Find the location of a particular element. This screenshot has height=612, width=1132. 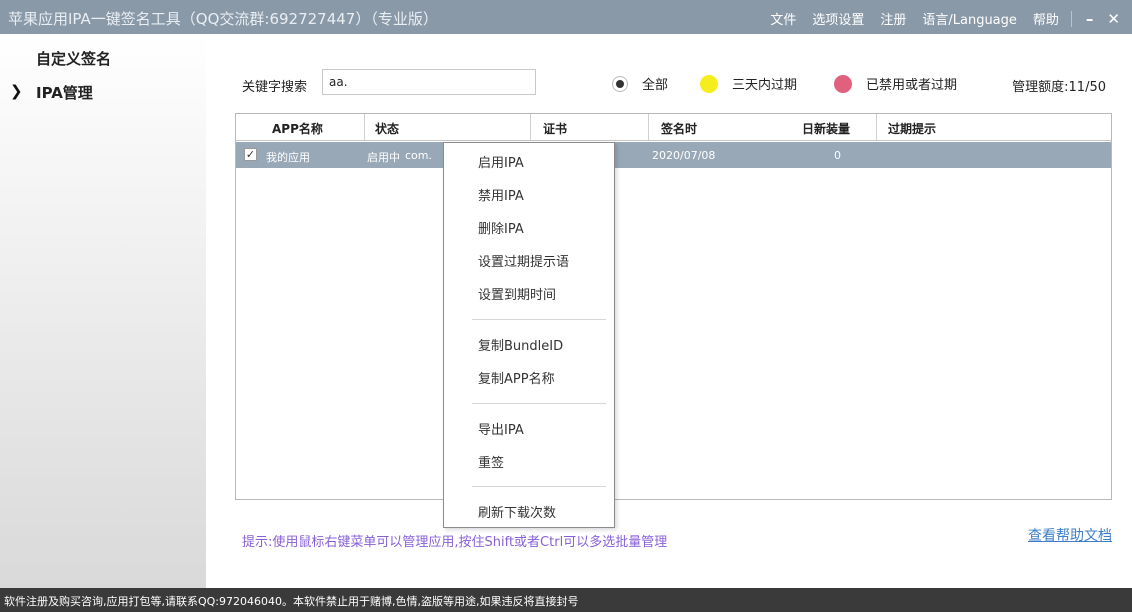

menu-item-delete-ipa: 删除IPA is located at coordinates (501, 227).